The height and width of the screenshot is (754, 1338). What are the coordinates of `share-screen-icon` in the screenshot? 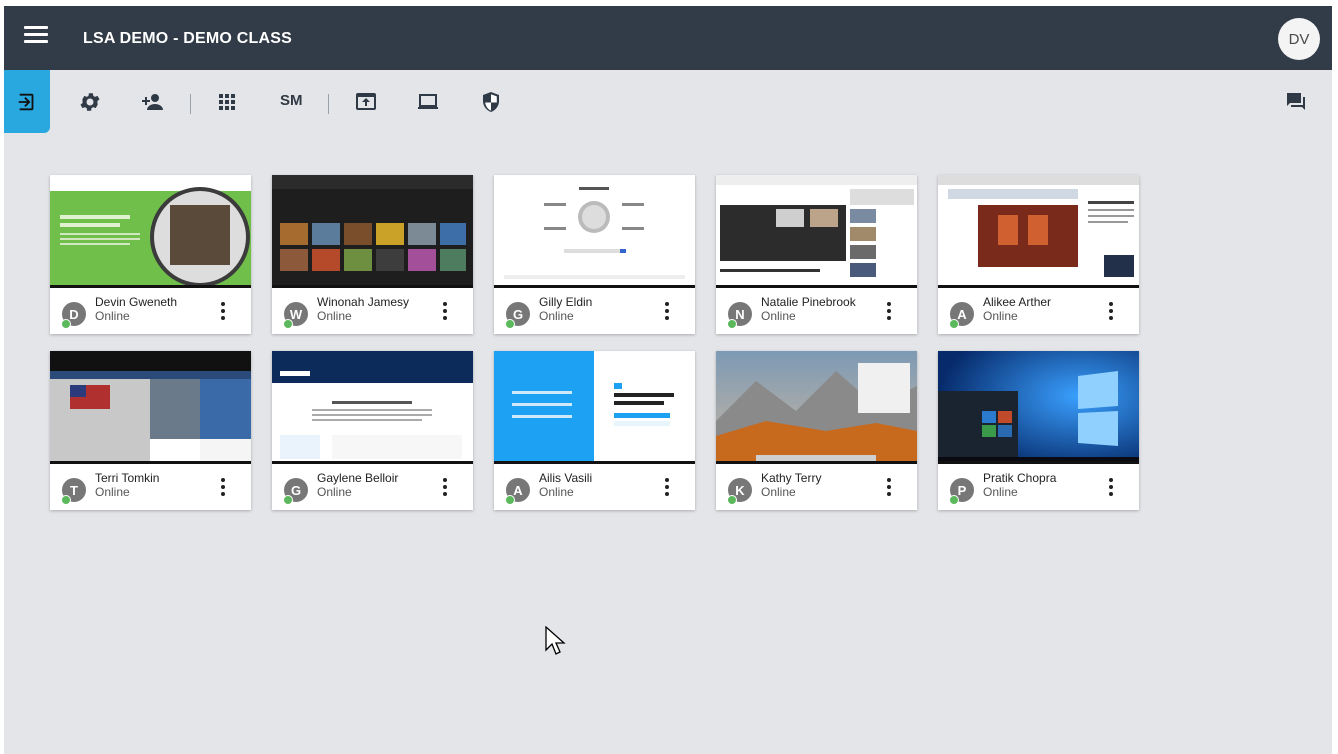 It's located at (366, 102).